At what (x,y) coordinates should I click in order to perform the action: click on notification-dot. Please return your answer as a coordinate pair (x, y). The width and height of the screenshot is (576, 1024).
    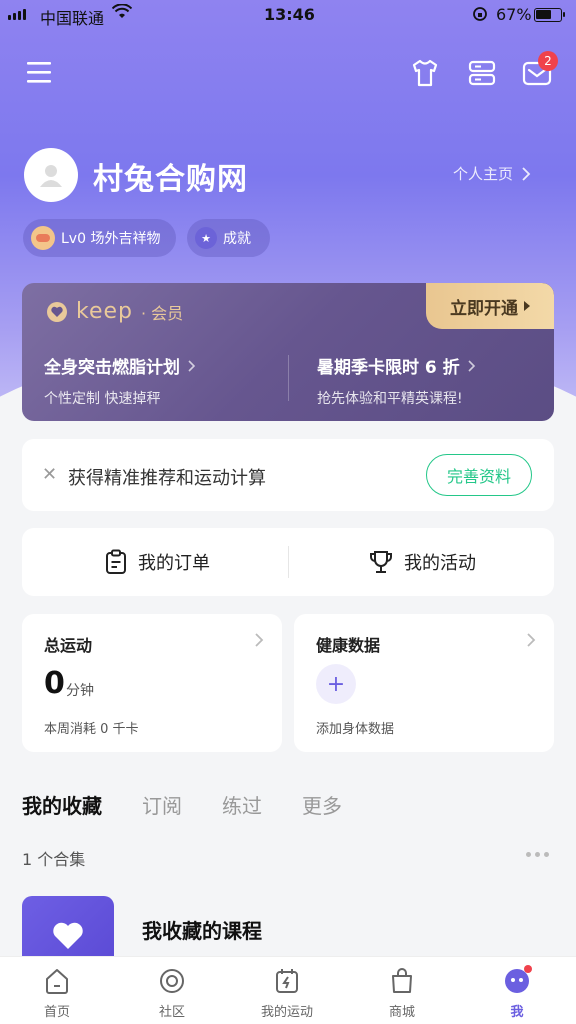
    Looking at the image, I should click on (528, 969).